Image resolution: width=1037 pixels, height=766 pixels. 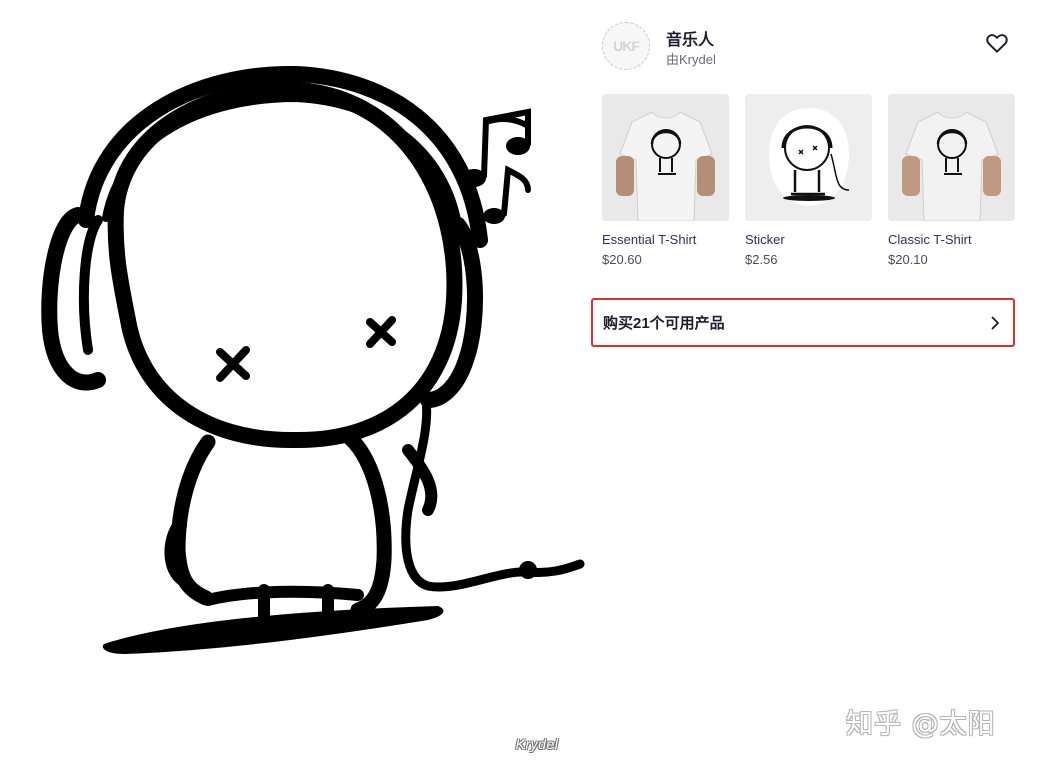 I want to click on work-header: UKF 音乐人 由Krydel, so click(x=808, y=46).